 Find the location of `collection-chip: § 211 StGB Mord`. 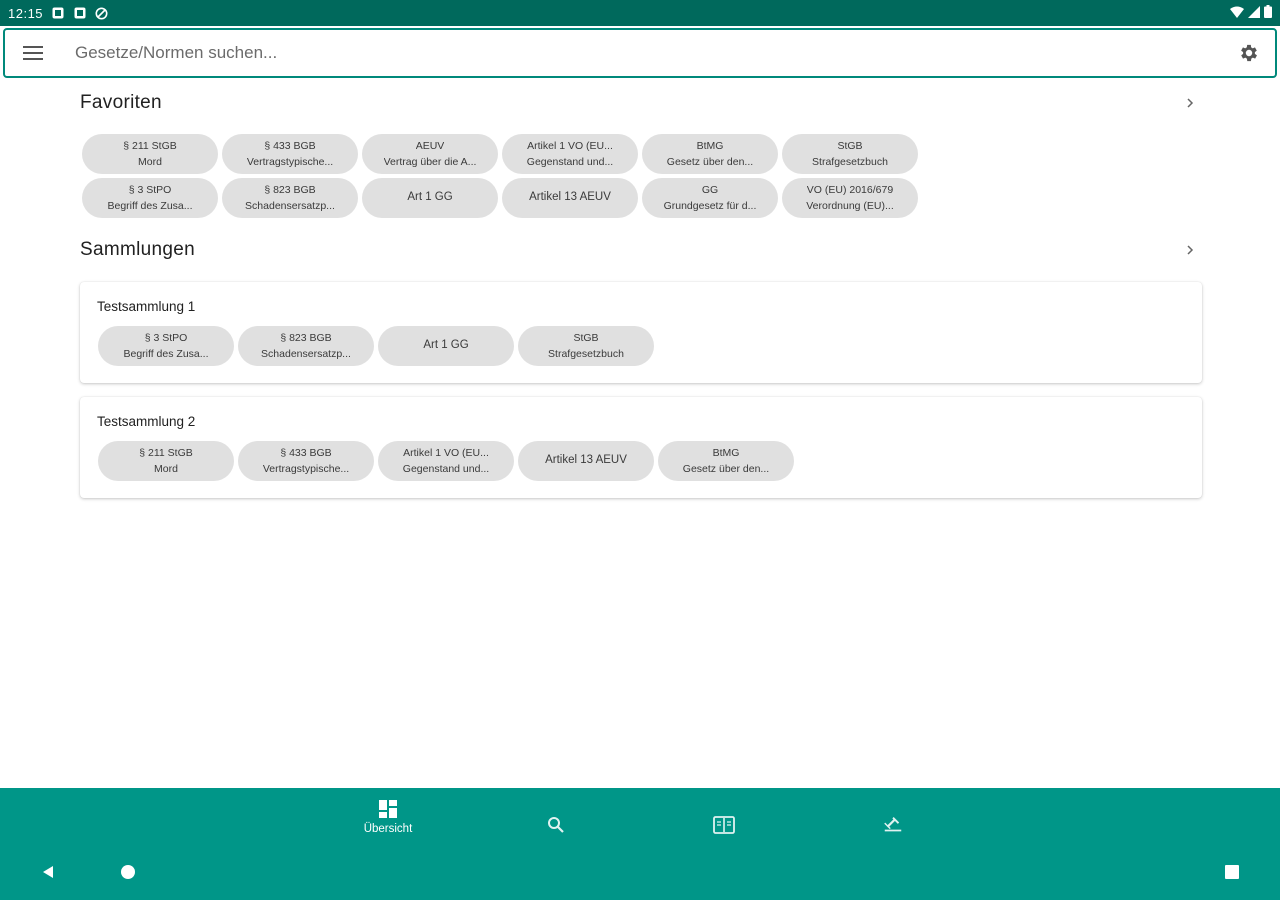

collection-chip: § 211 StGB Mord is located at coordinates (166, 461).